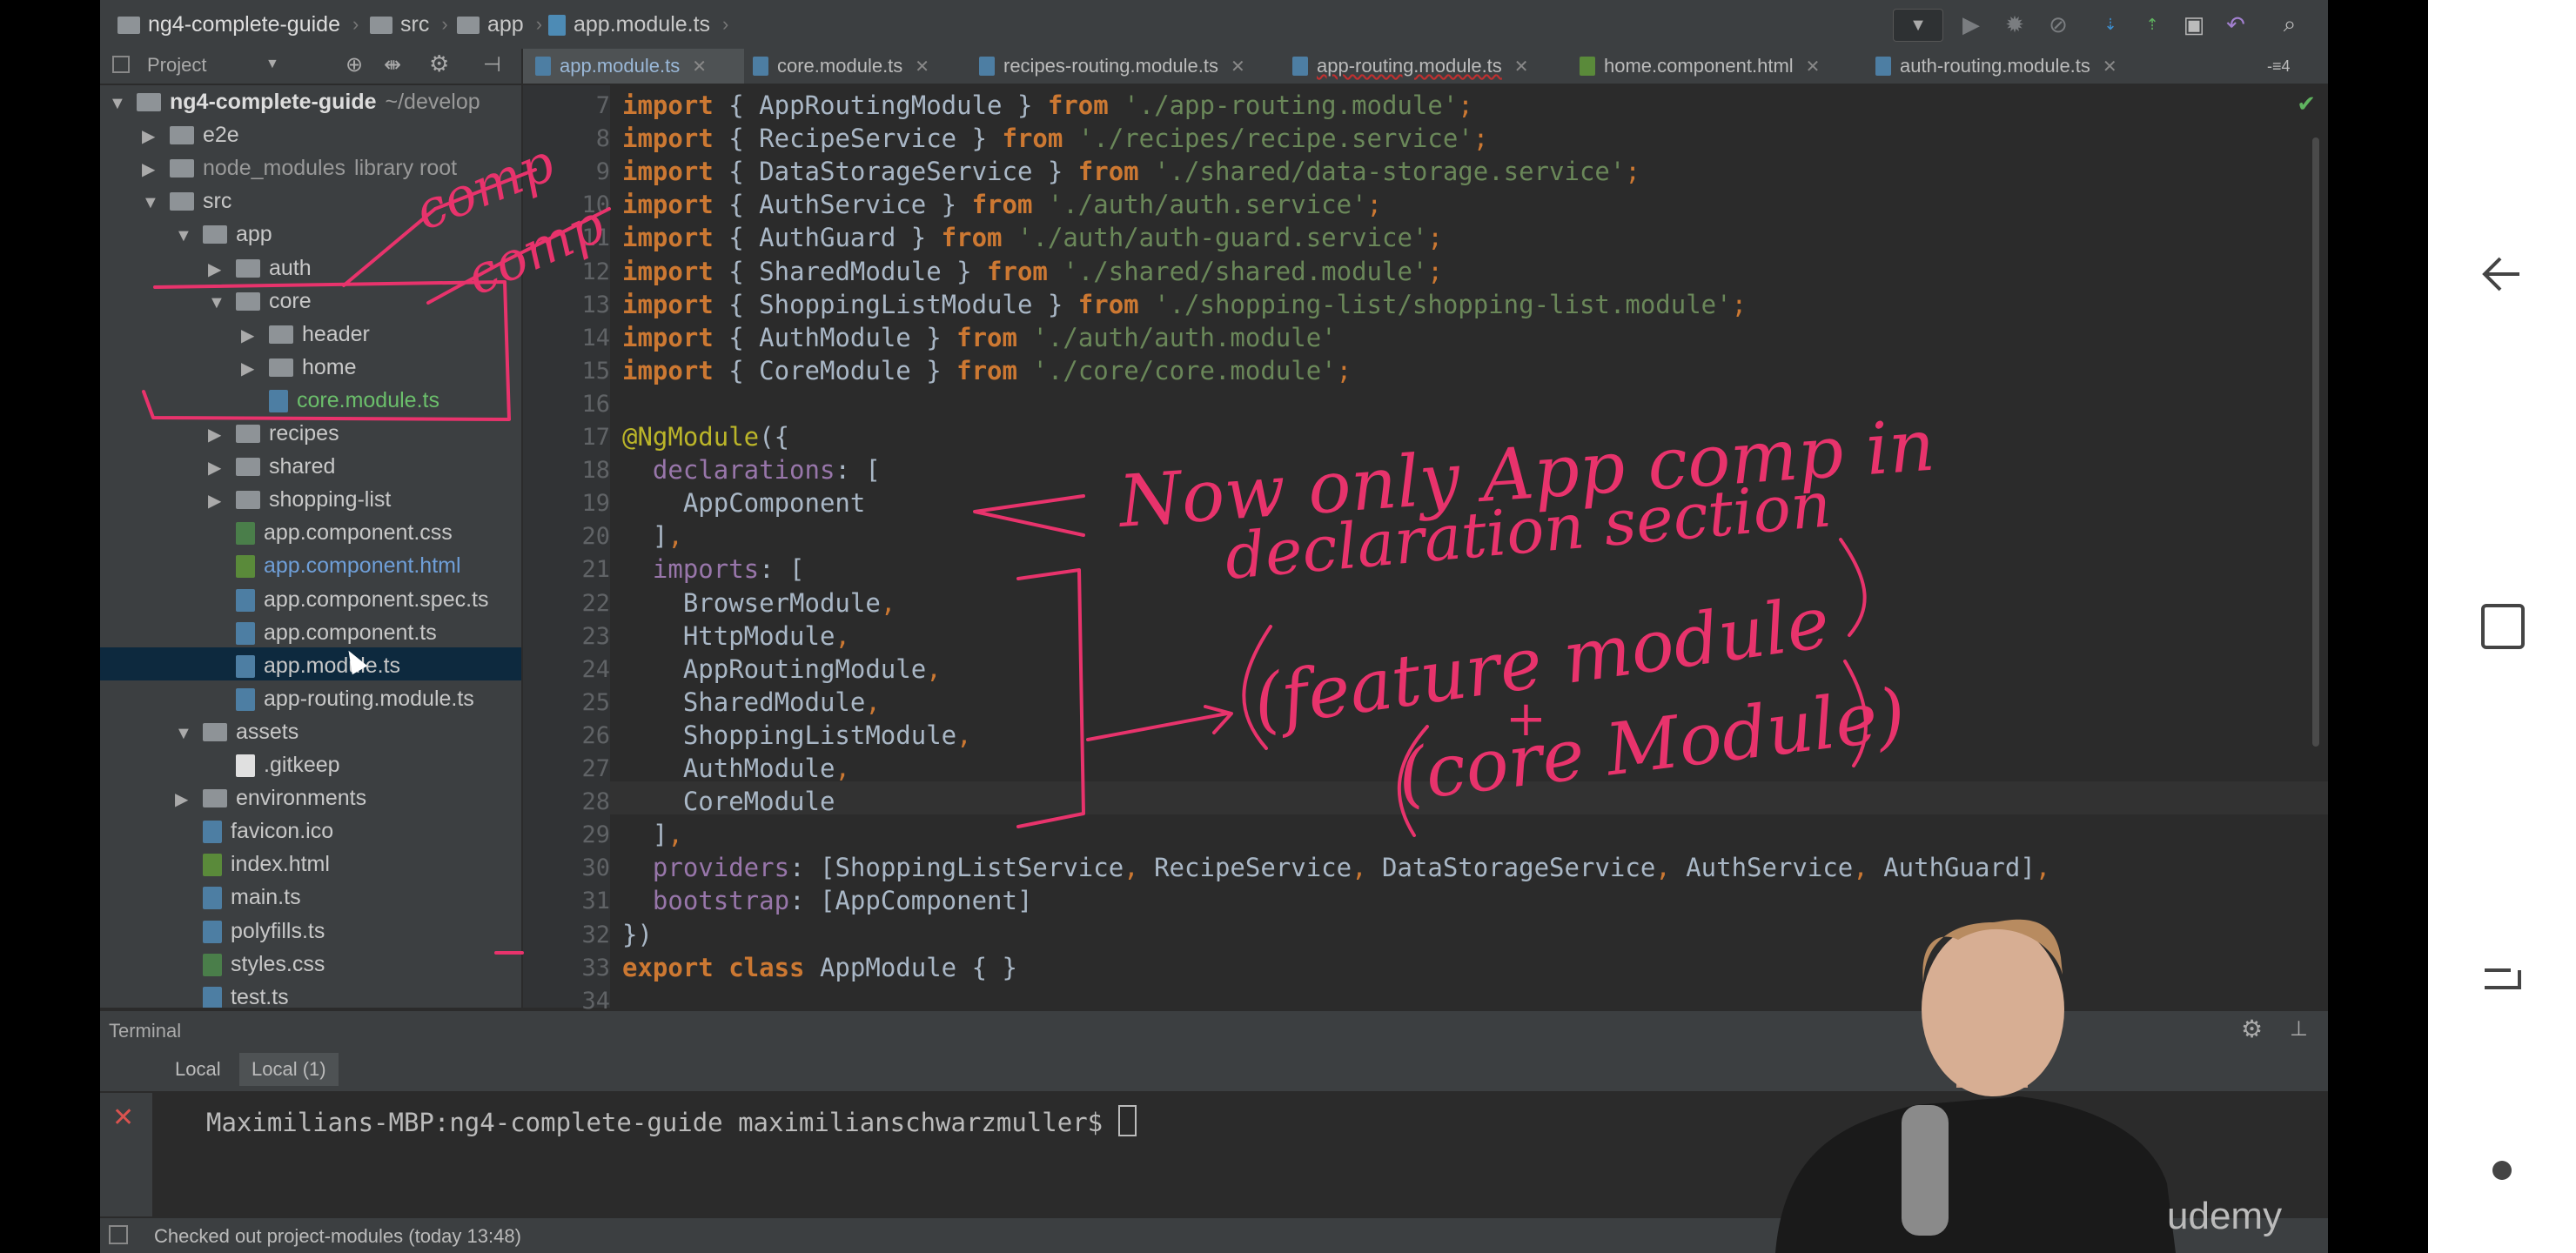 This screenshot has height=1253, width=2576. Describe the element at coordinates (2291, 66) in the screenshot. I see `tabs-overflow: -≡ 4` at that location.